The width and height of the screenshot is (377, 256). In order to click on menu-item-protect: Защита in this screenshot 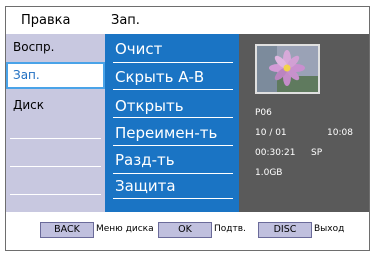, I will do `click(172, 186)`.